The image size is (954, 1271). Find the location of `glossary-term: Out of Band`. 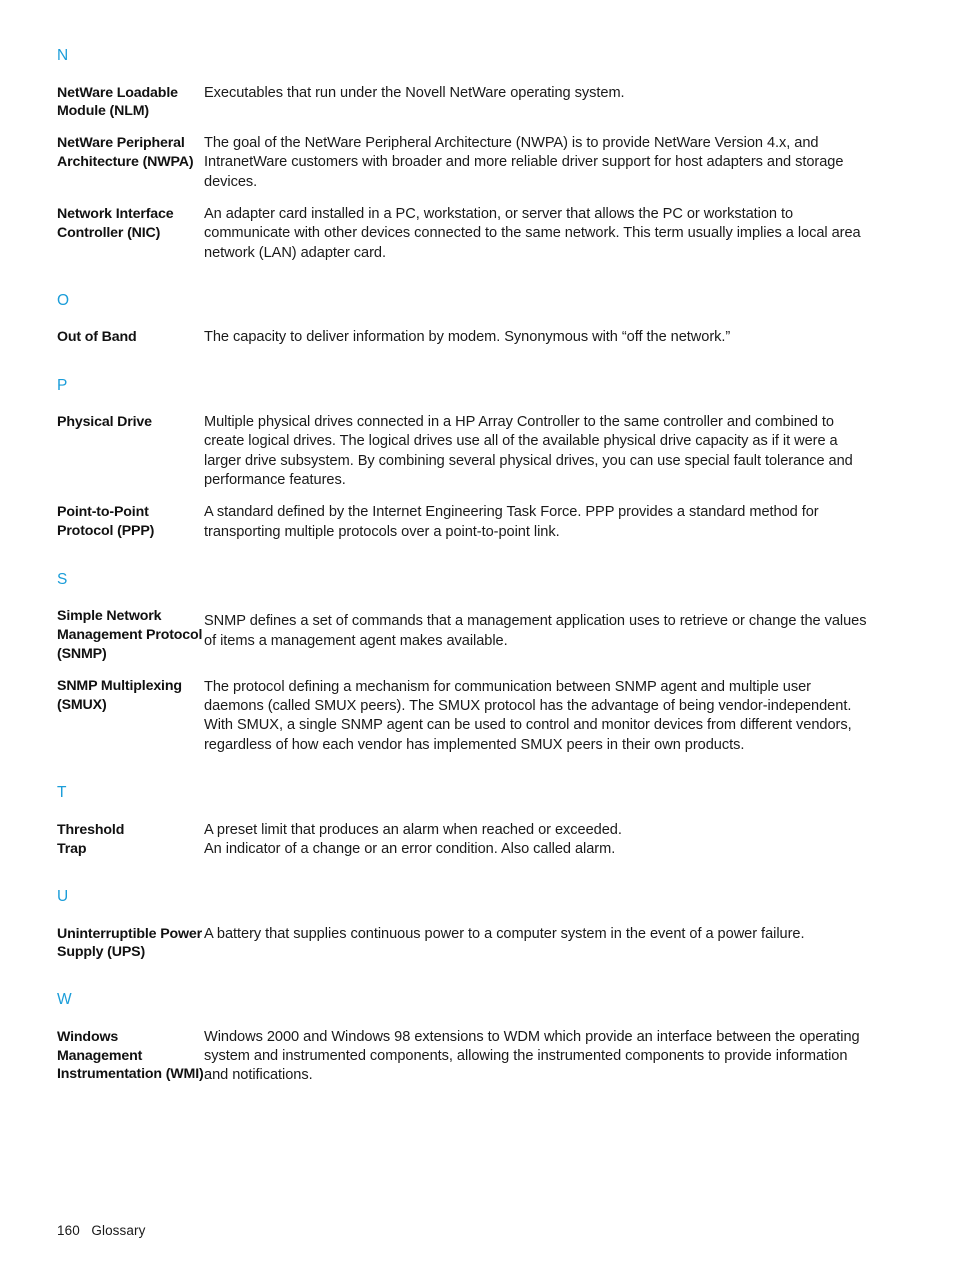

glossary-term: Out of Band is located at coordinates (97, 337).